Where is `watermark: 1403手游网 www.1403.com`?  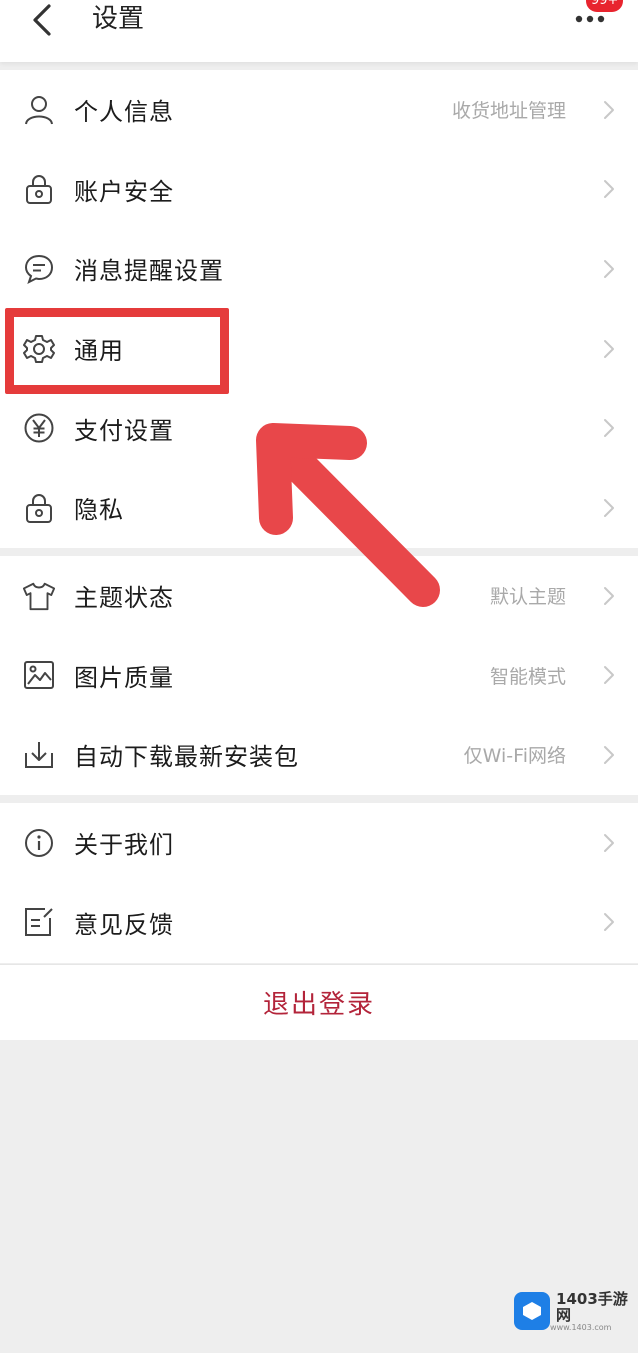
watermark: 1403手游网 www.1403.com is located at coordinates (571, 1311).